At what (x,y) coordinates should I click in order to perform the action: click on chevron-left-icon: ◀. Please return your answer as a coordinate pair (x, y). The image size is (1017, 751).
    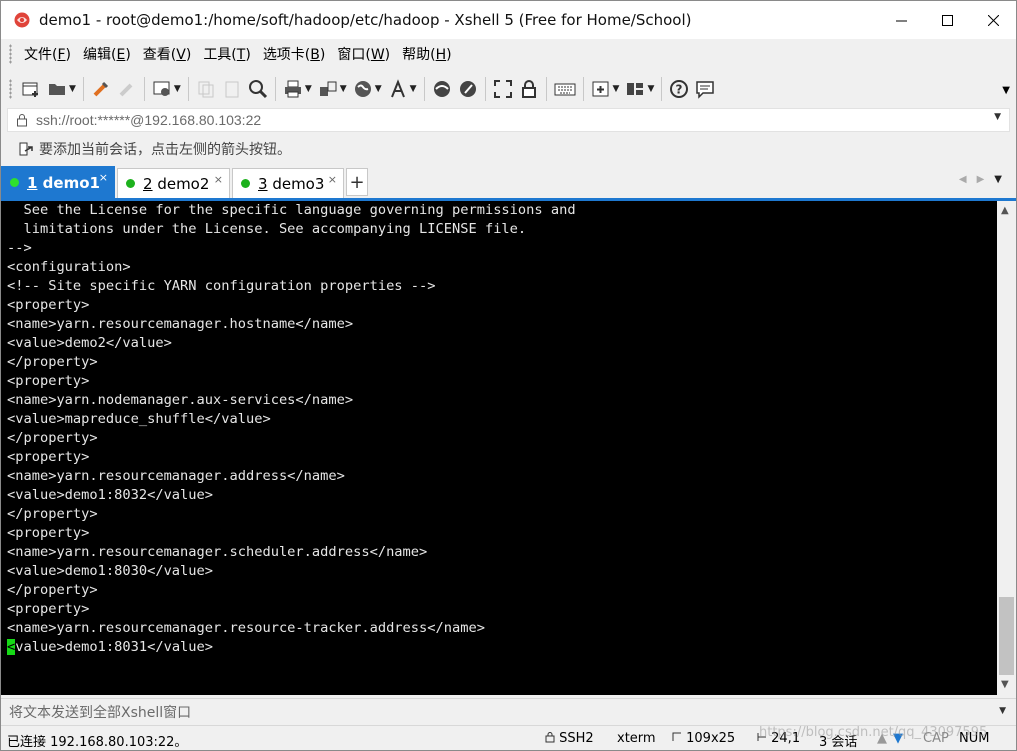
    Looking at the image, I should click on (963, 179).